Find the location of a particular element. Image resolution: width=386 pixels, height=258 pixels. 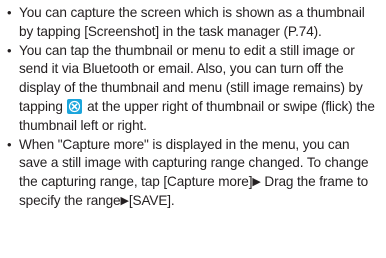

item-text: [SAVE]. is located at coordinates (151, 200).